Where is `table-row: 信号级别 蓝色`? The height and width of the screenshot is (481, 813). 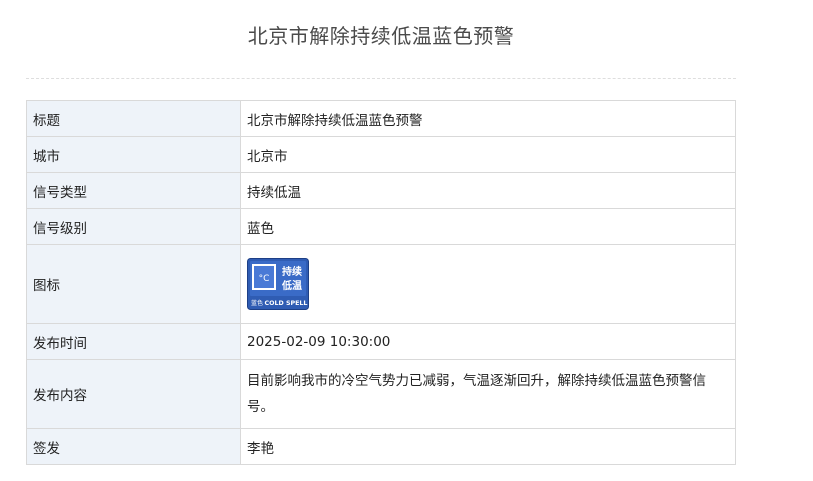
table-row: 信号级别 蓝色 is located at coordinates (381, 226).